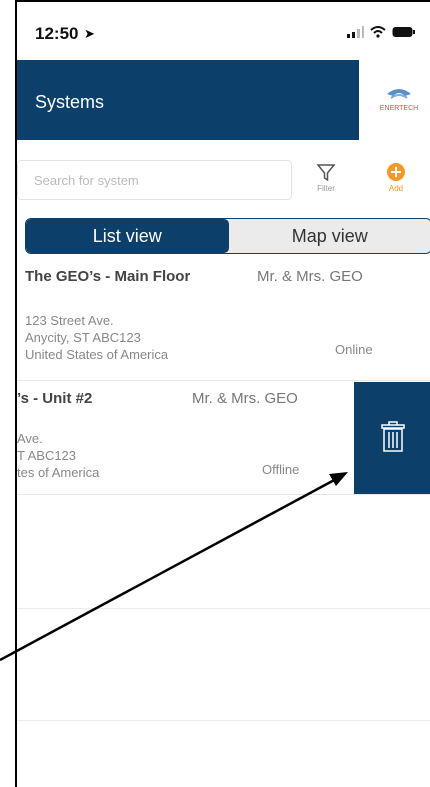 The image size is (430, 787). Describe the element at coordinates (55, 398) in the screenshot. I see `system-title: ’s - Unit #2` at that location.